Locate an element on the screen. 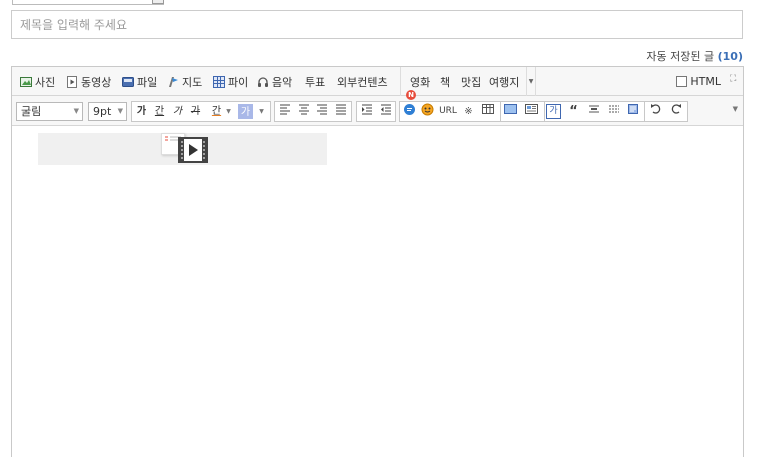  divider-line-button is located at coordinates (593, 111).